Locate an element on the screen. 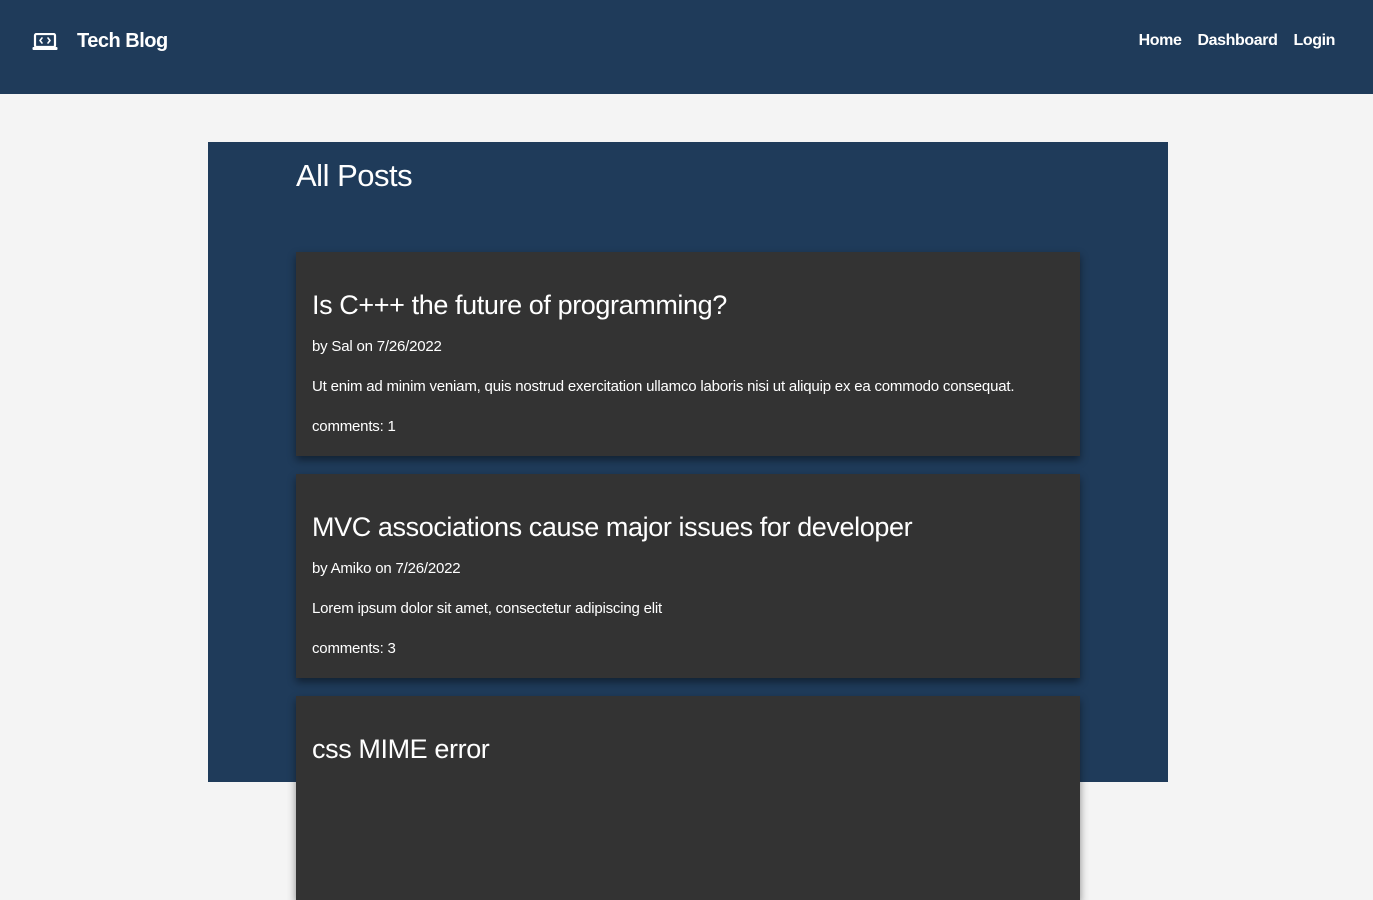  nav-home-link: Home is located at coordinates (1160, 41).